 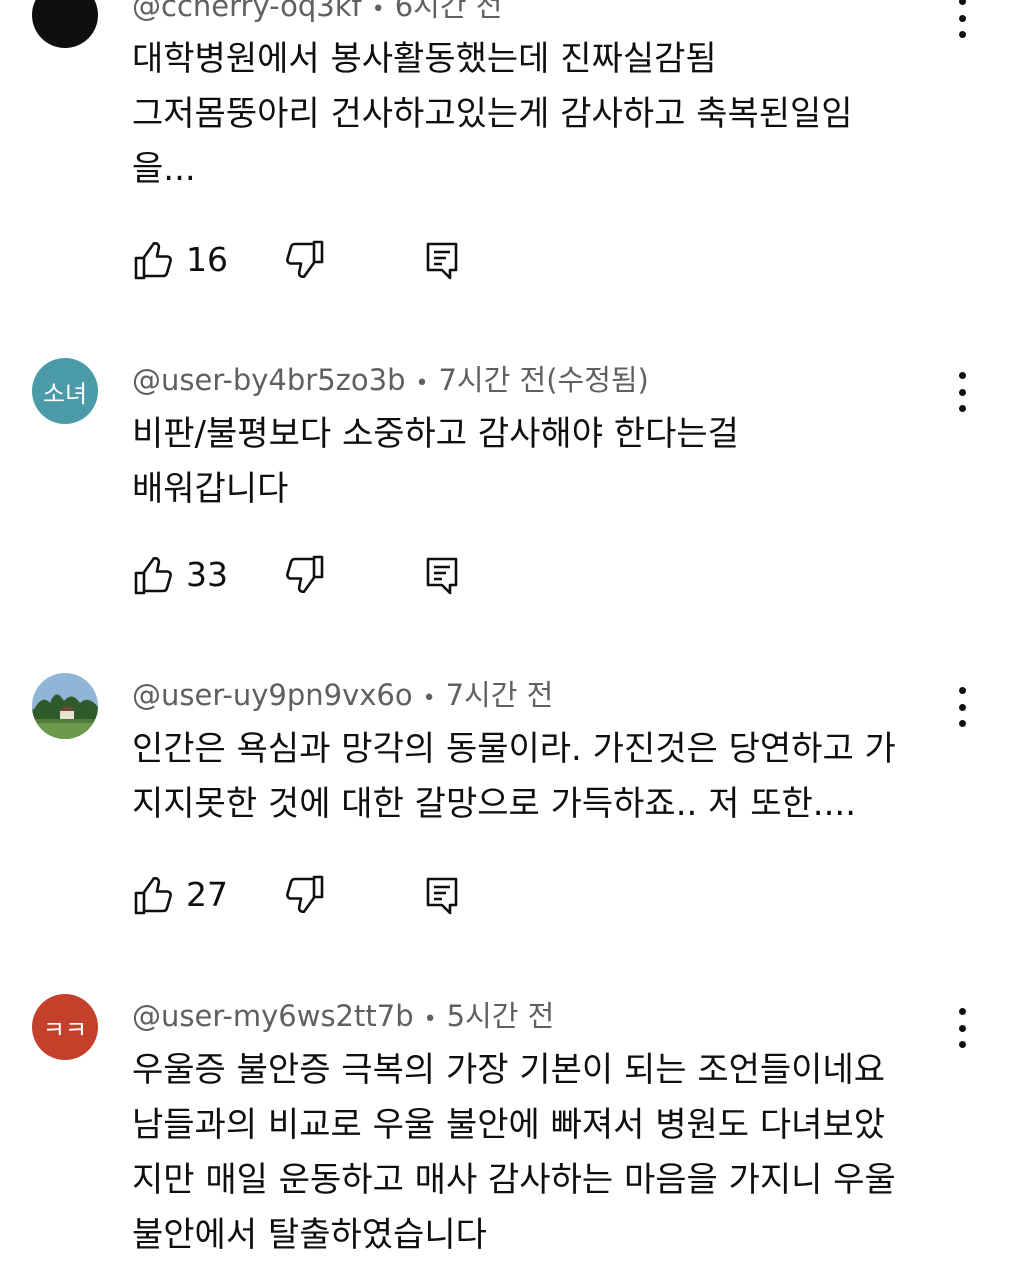 I want to click on comment-actions: 27, so click(x=312, y=895).